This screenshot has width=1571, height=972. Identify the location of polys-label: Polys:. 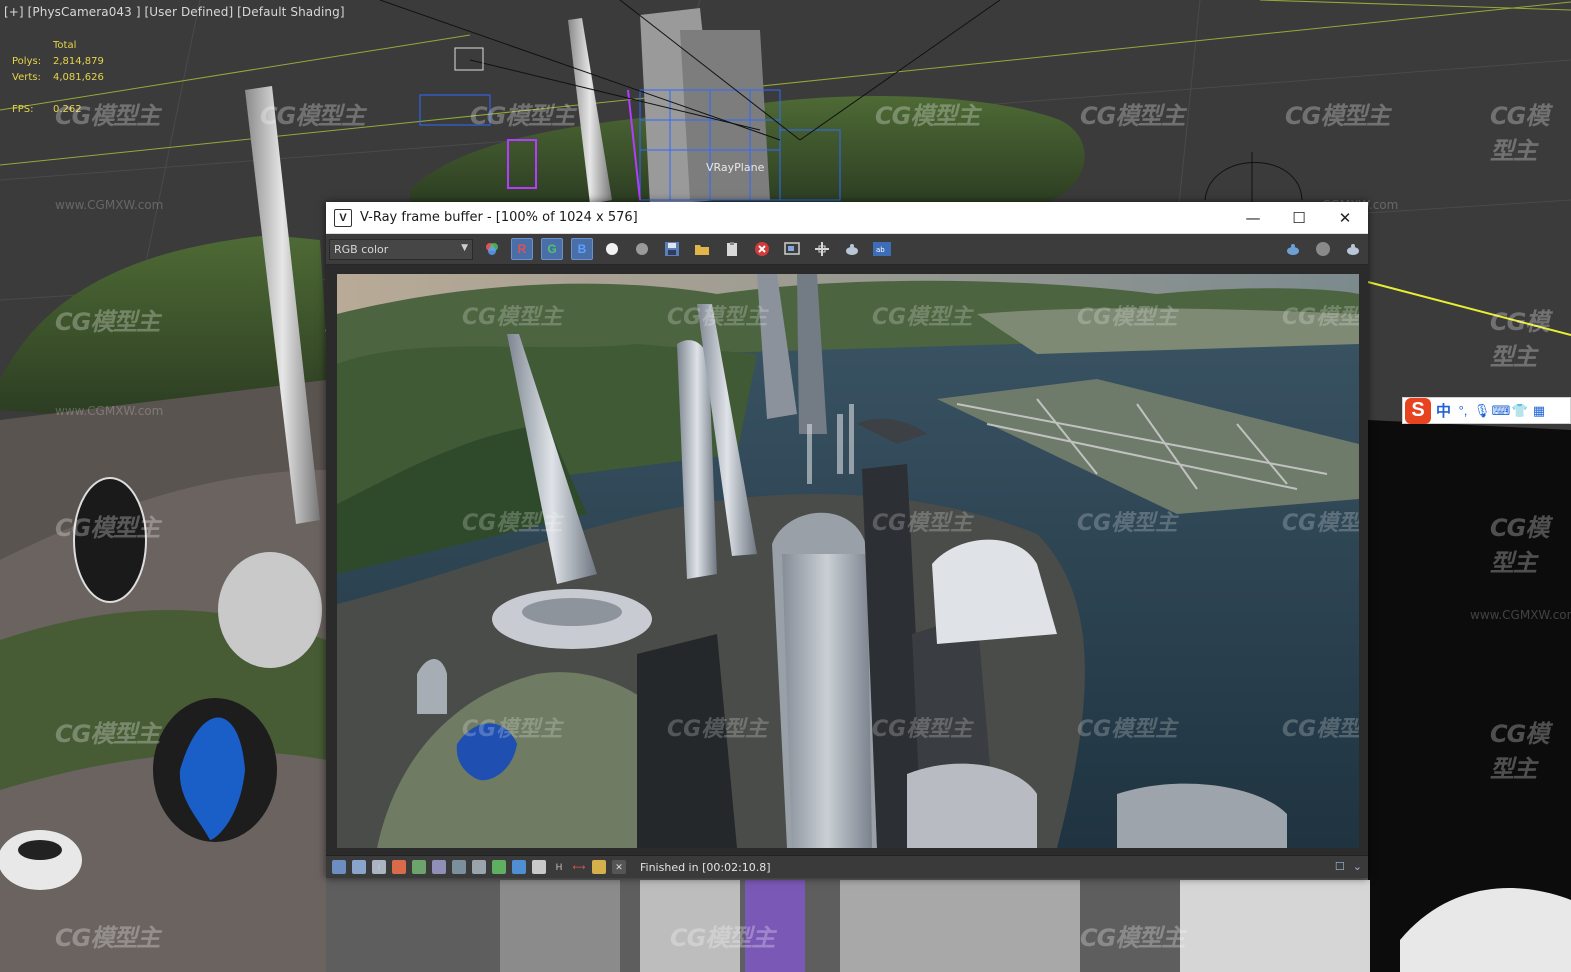
(27, 61).